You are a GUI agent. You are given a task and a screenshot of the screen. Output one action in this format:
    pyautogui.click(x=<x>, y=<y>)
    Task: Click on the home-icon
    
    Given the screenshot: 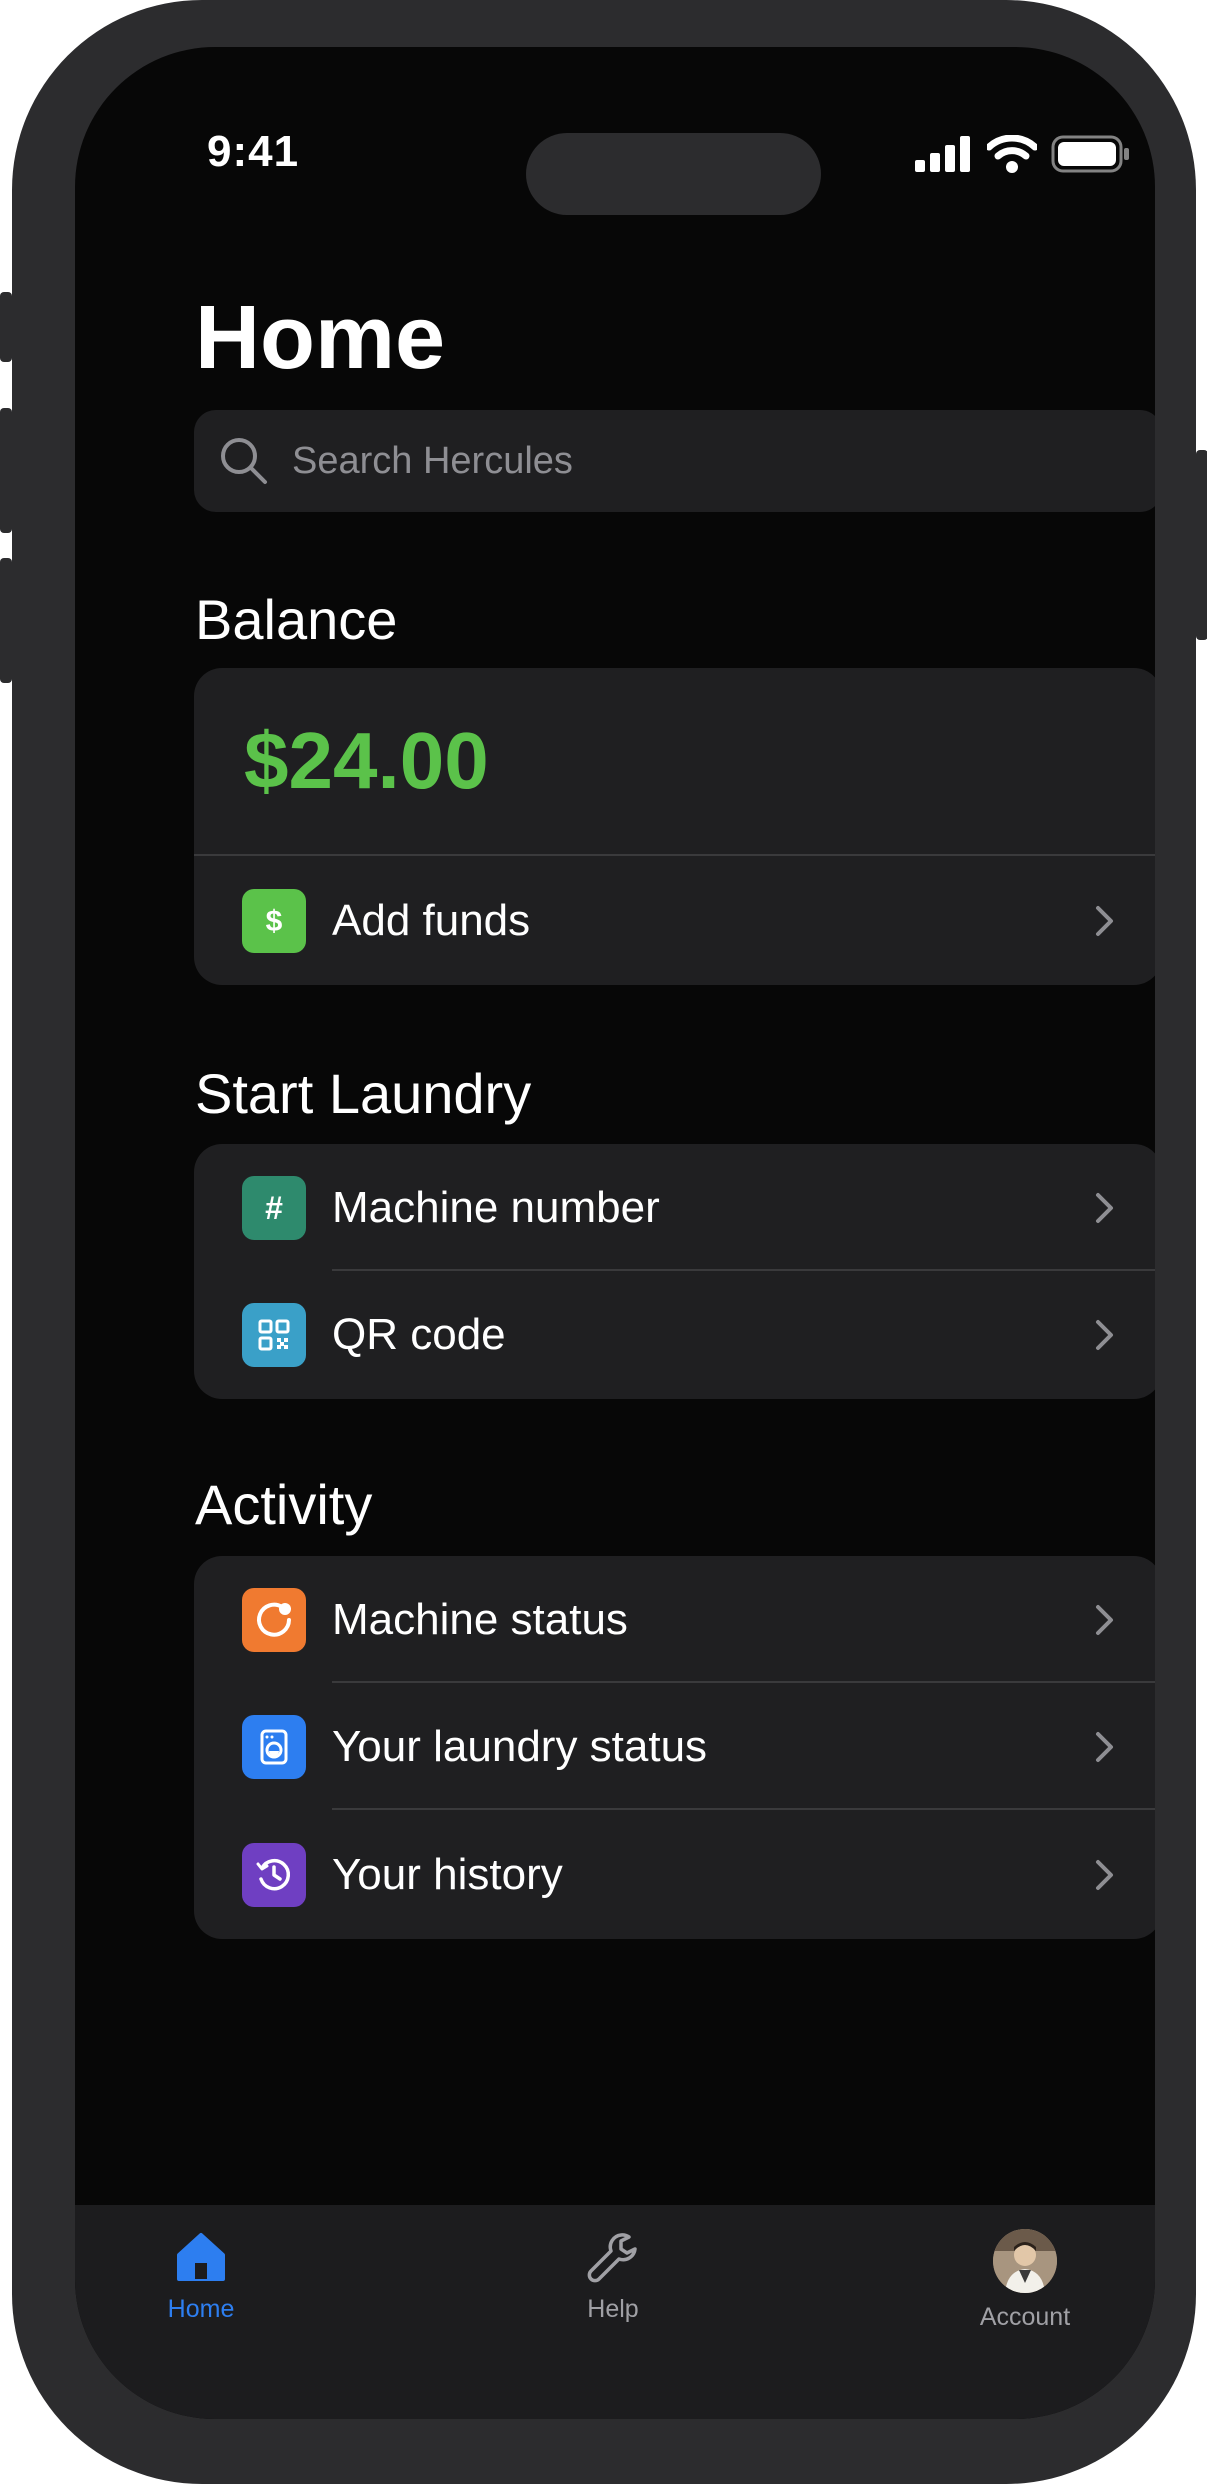 What is the action you would take?
    pyautogui.click(x=201, y=2257)
    